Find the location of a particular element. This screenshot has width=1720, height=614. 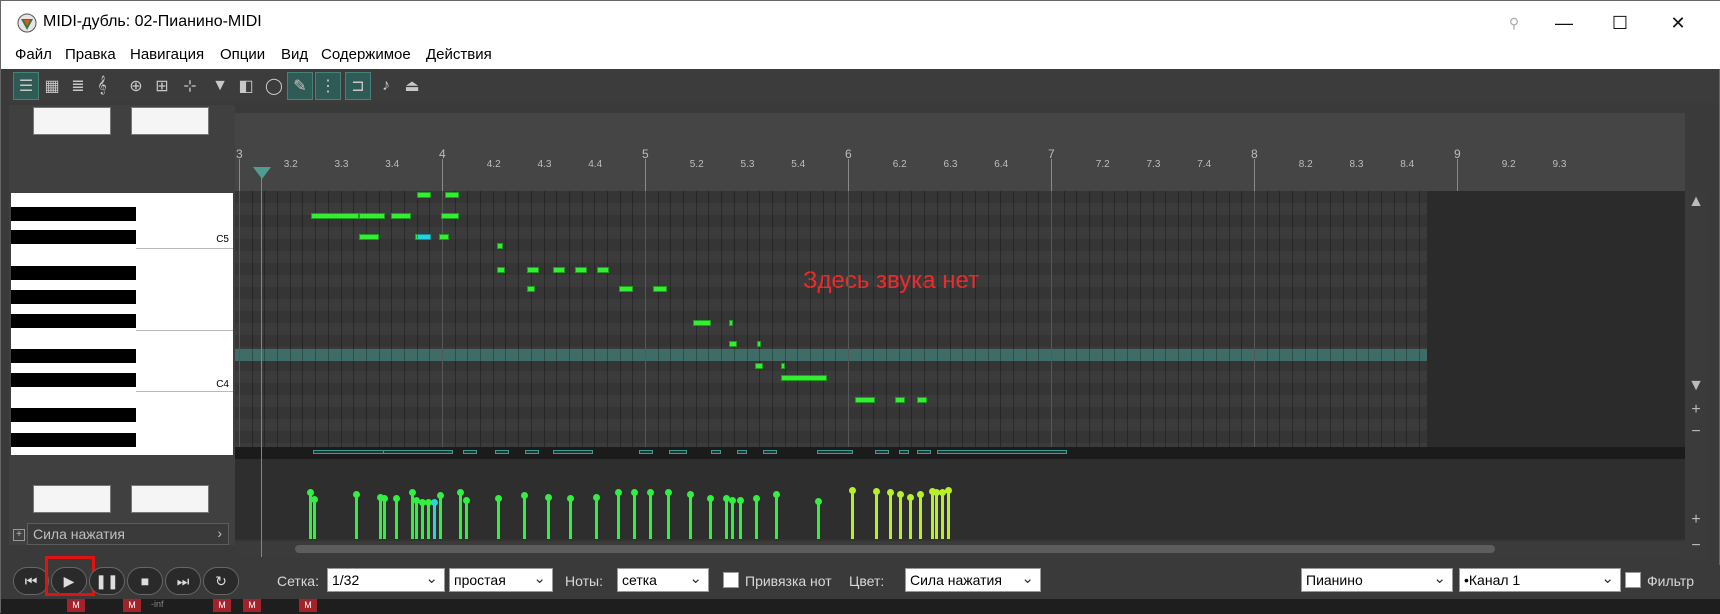

cc-zoom-in-icon: + is located at coordinates (1696, 520).